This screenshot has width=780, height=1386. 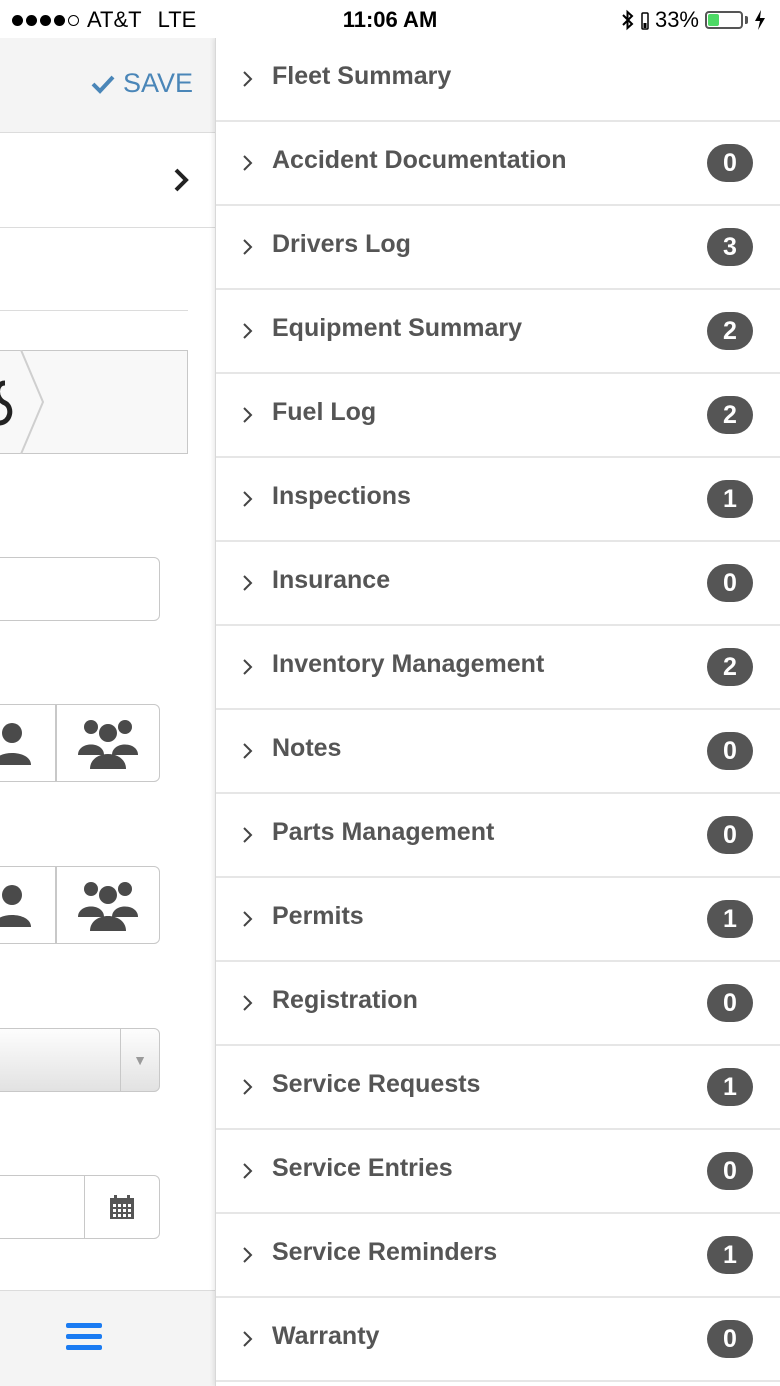 I want to click on battery-icon, so click(x=724, y=20).